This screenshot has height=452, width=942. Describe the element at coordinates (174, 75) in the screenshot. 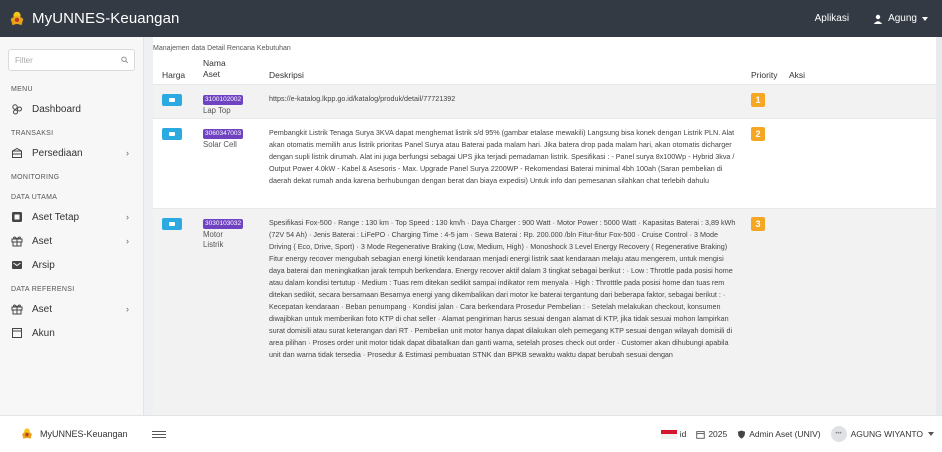

I see `col-harga: Harga` at that location.